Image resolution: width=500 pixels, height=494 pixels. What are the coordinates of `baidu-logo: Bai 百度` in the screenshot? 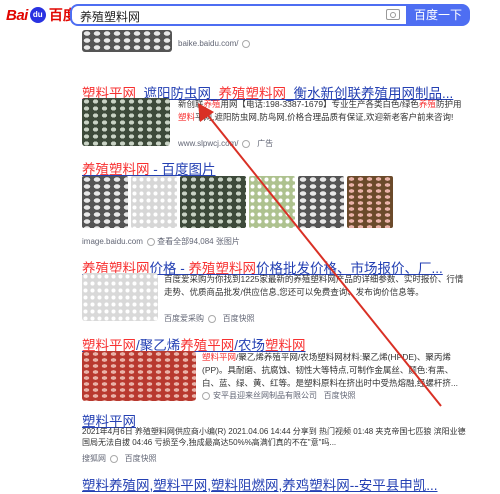 It's located at (41, 15).